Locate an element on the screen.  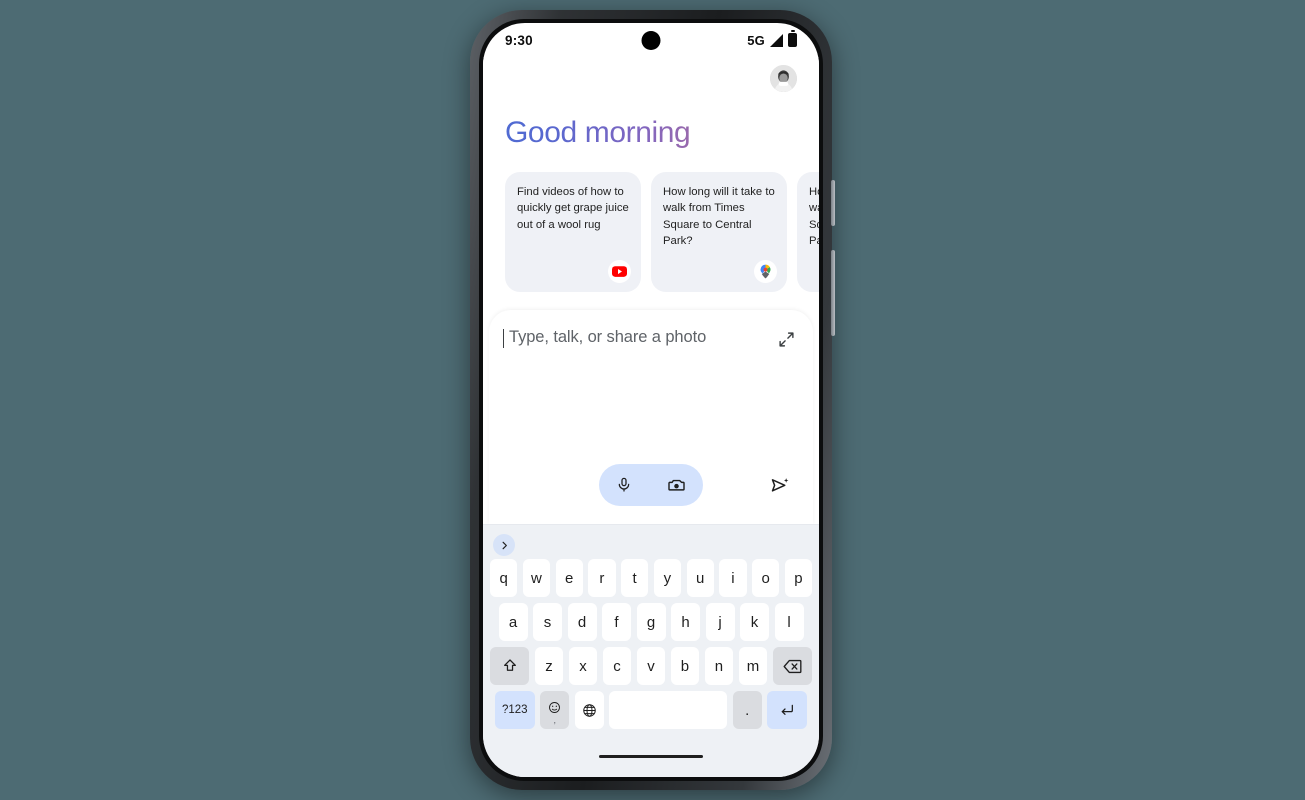
enter-key is located at coordinates (787, 710).